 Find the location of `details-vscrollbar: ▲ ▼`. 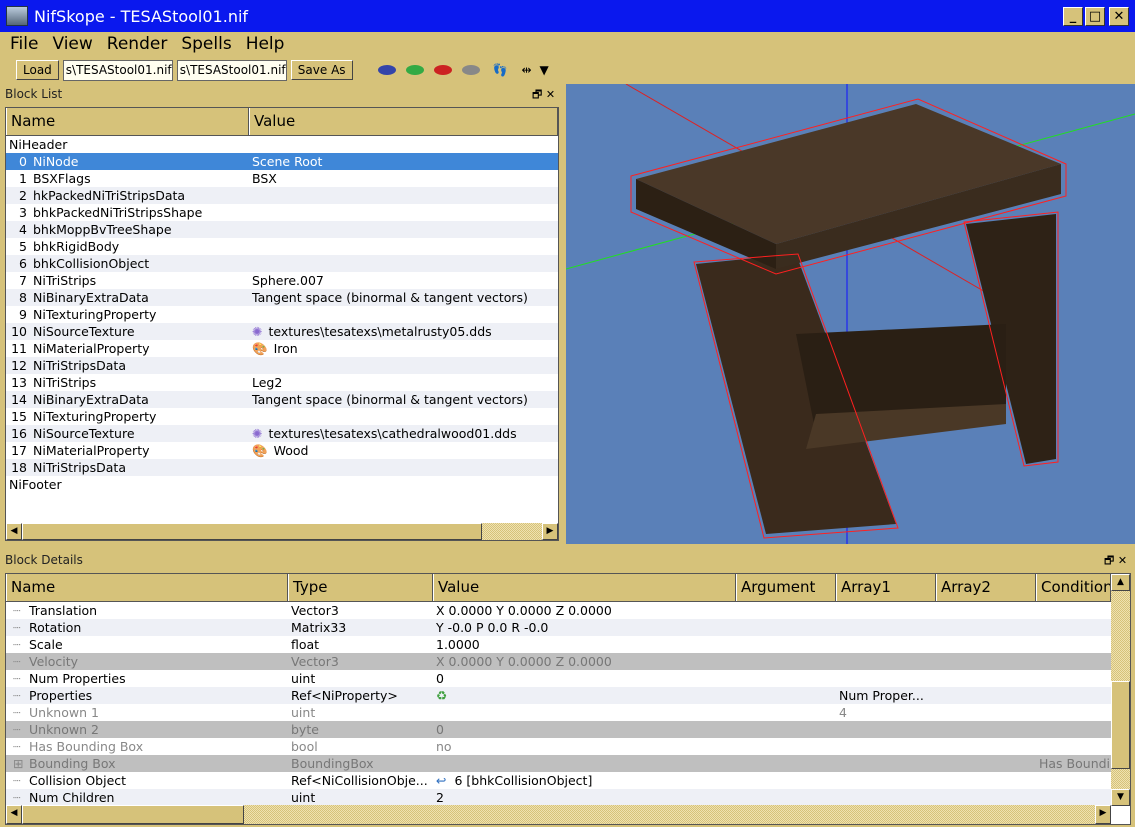

details-vscrollbar: ▲ ▼ is located at coordinates (1120, 690).